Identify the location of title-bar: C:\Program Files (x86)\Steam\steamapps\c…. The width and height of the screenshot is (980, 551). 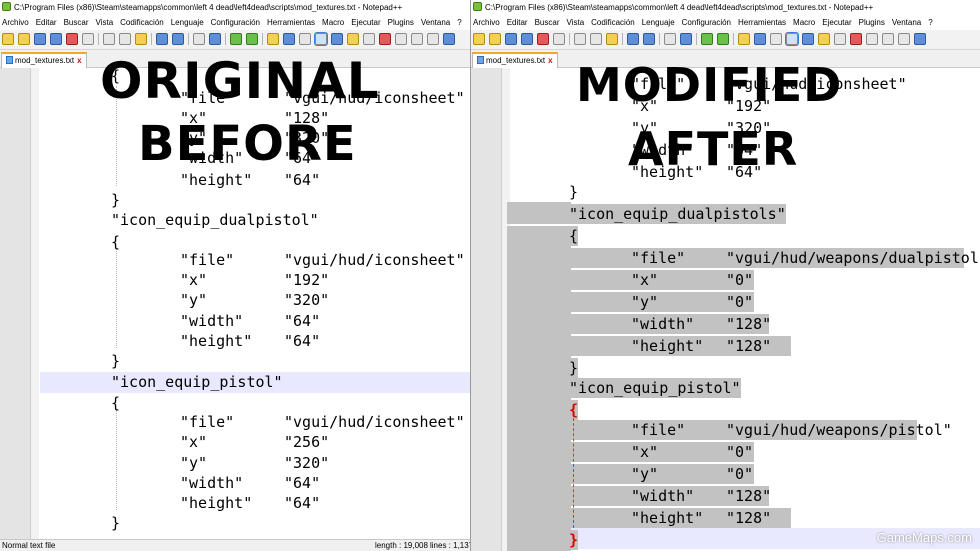
(725, 7).